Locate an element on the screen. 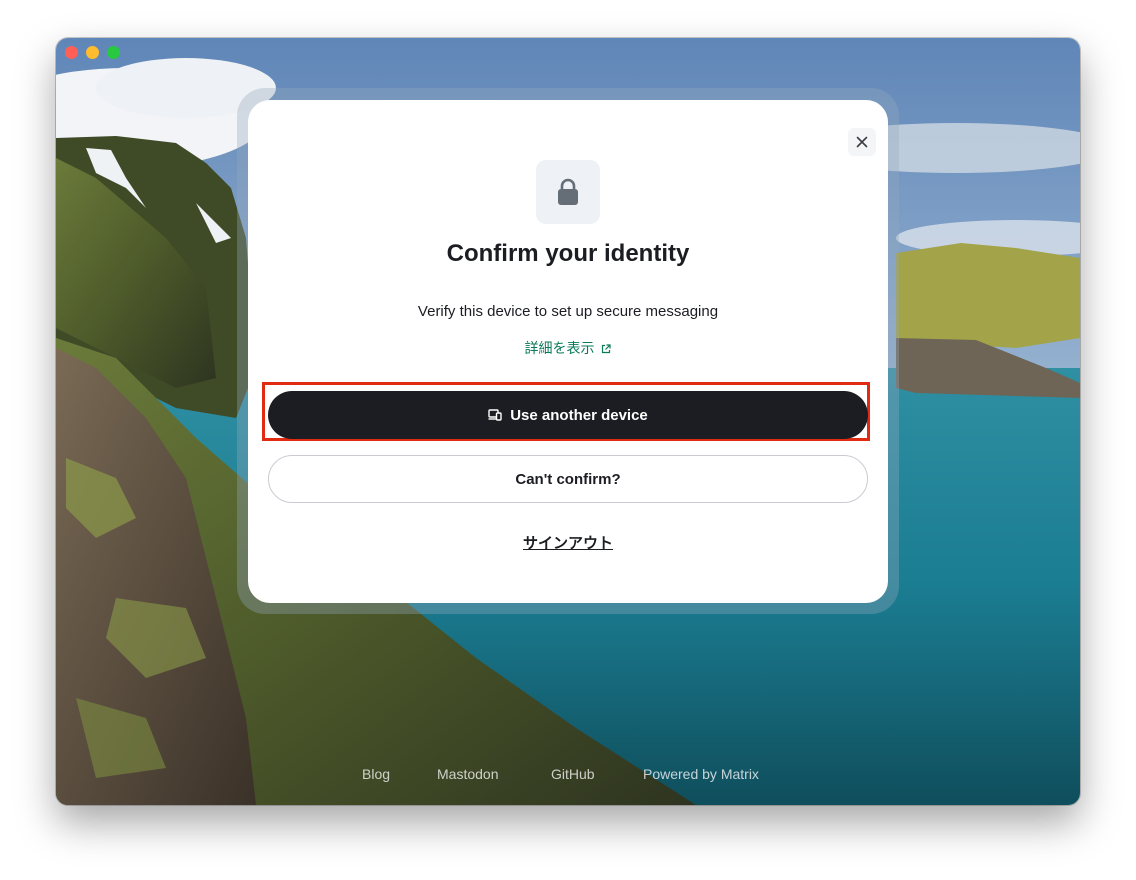  cant-confirm-label: Can't confirm? is located at coordinates (568, 479).